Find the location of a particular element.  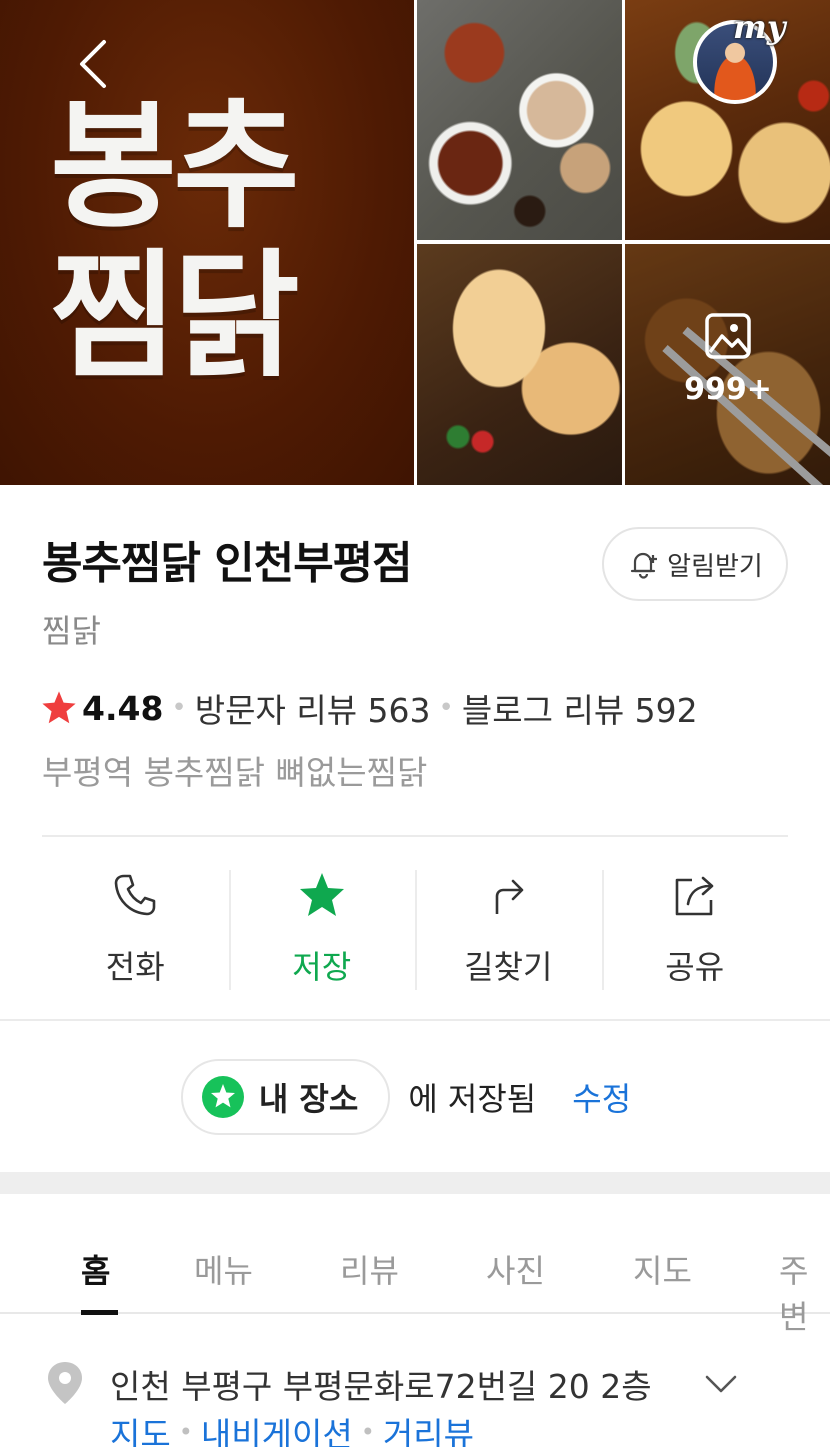

star-icon is located at coordinates (321, 894).